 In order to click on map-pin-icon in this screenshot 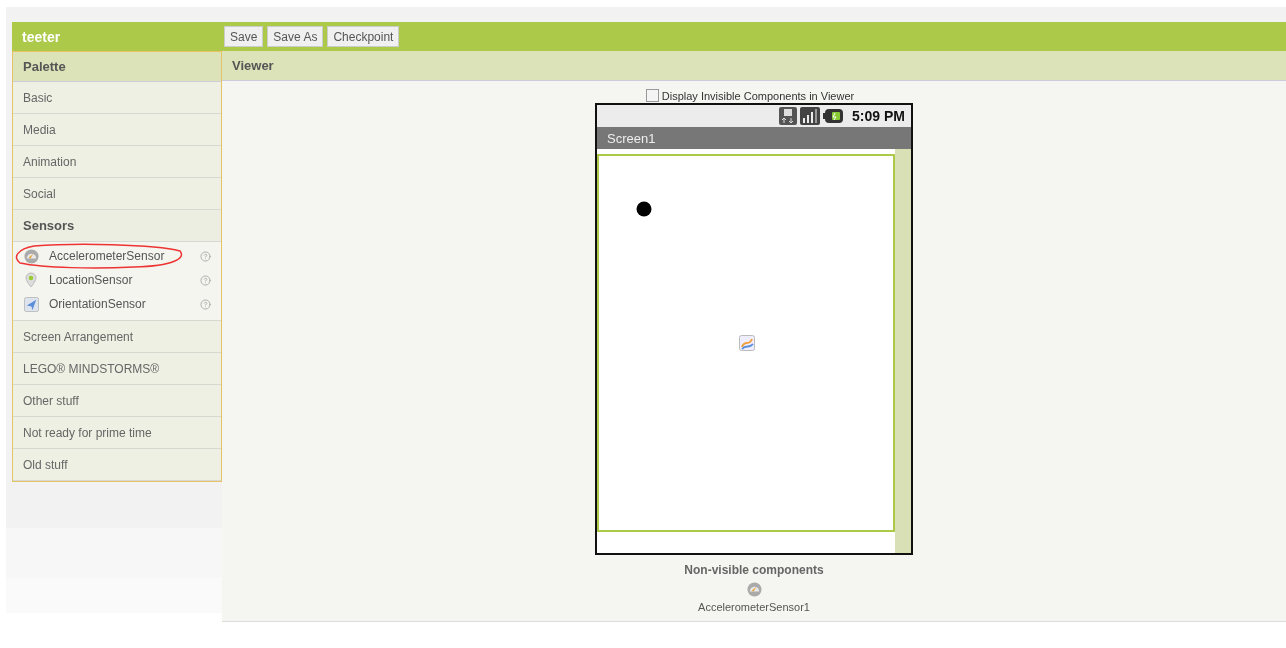, I will do `click(31, 280)`.